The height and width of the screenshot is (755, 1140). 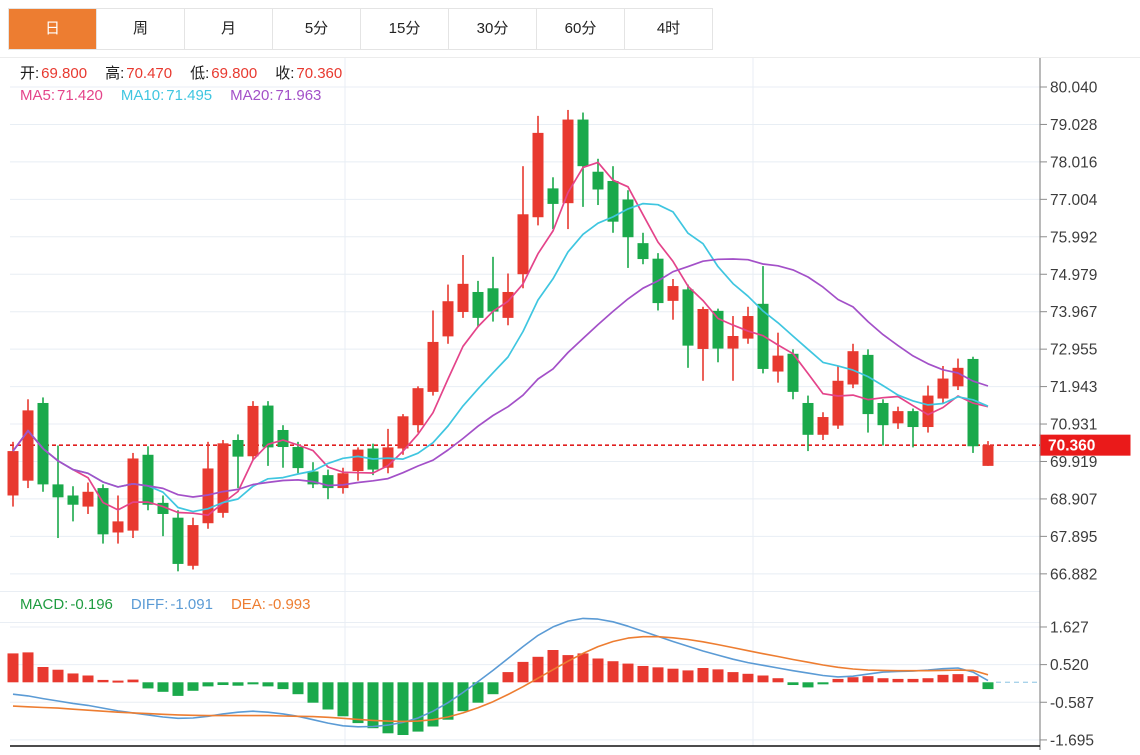 What do you see at coordinates (53, 29) in the screenshot?
I see `timeframe-tab-day: 日` at bounding box center [53, 29].